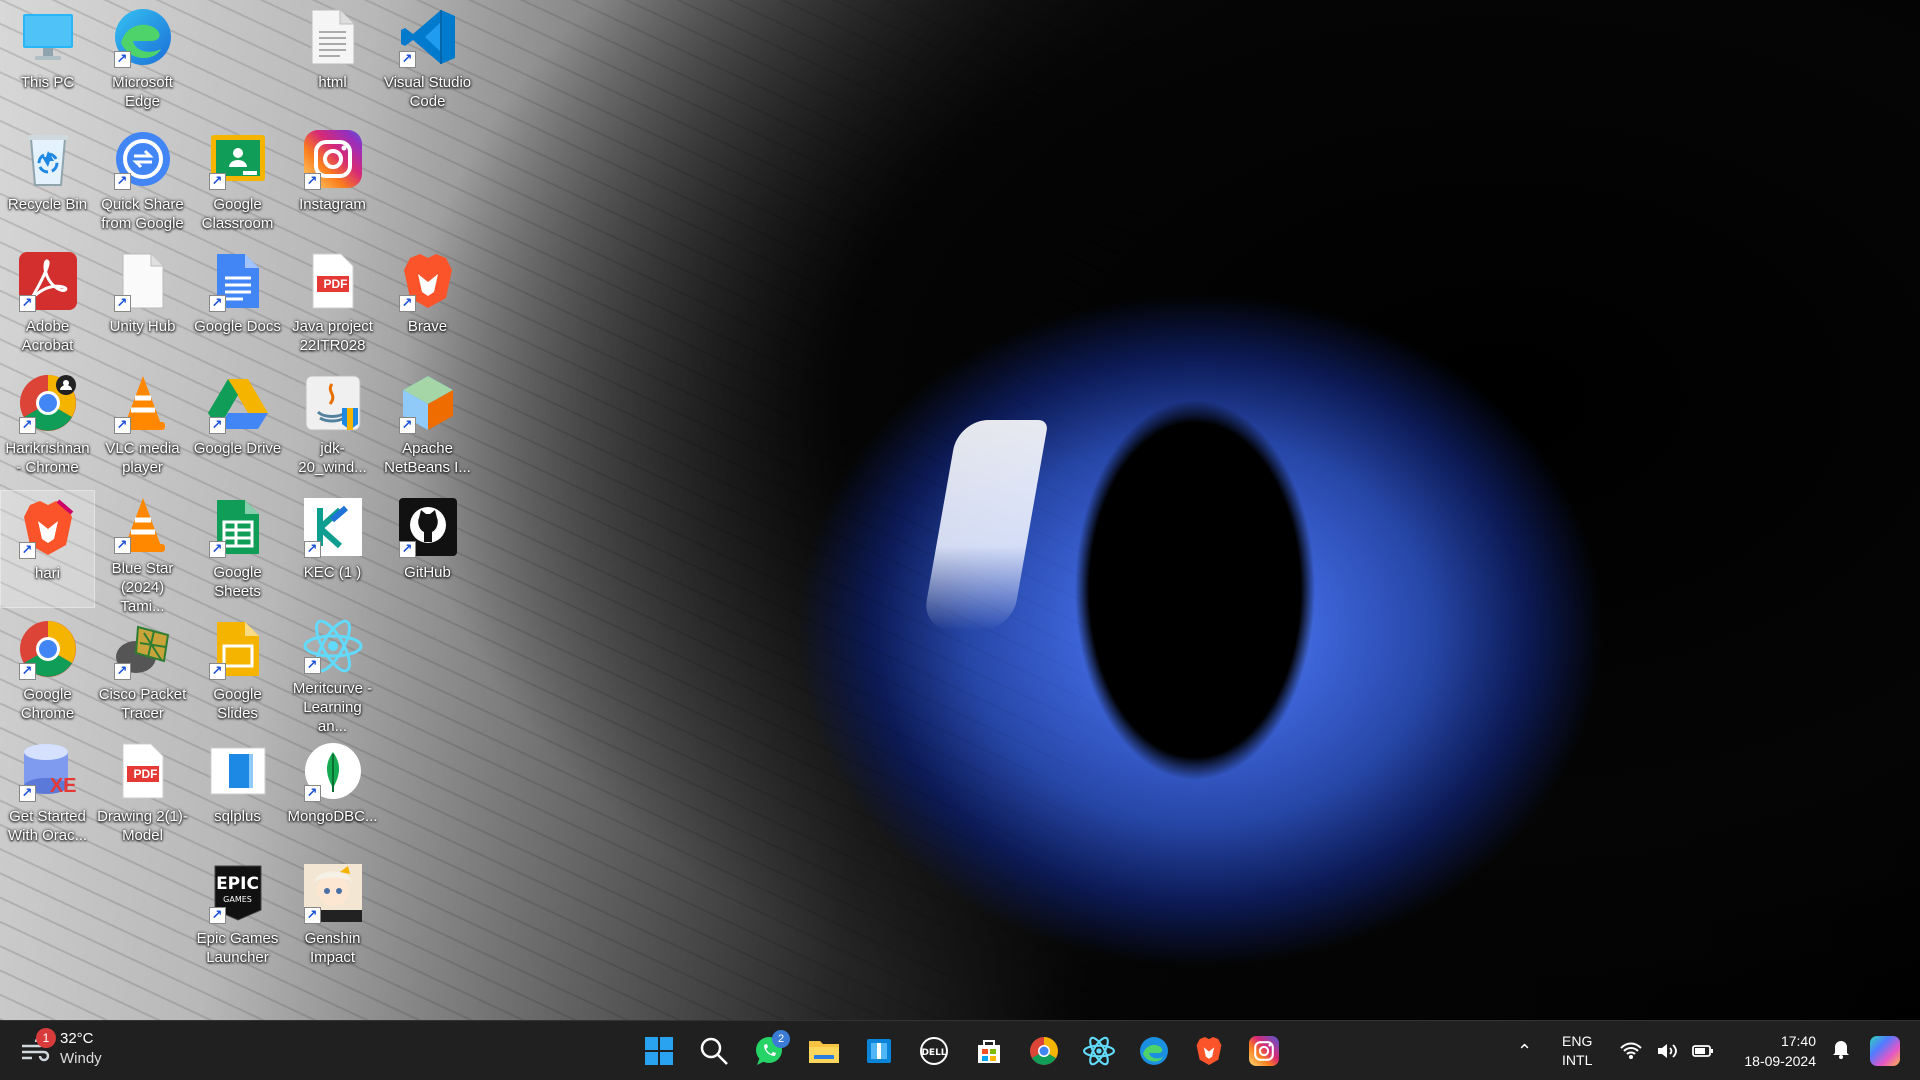 This screenshot has height=1080, width=1920. What do you see at coordinates (1780, 1061) in the screenshot?
I see `clock-date: 18-09-2024` at bounding box center [1780, 1061].